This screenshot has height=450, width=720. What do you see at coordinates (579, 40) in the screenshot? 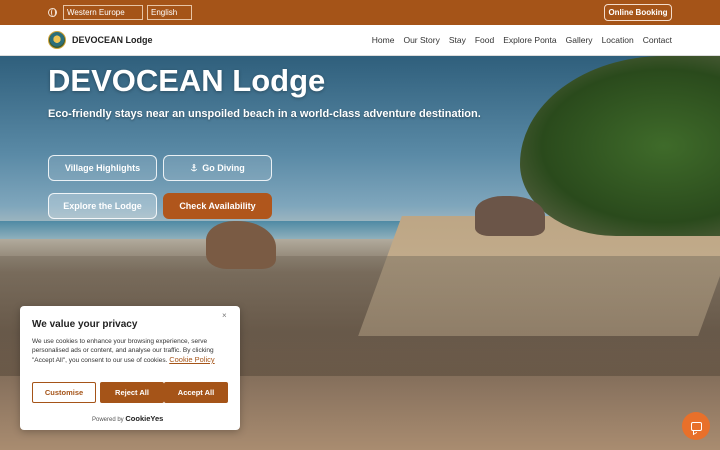
I see `nav-gallery: Gallery` at bounding box center [579, 40].